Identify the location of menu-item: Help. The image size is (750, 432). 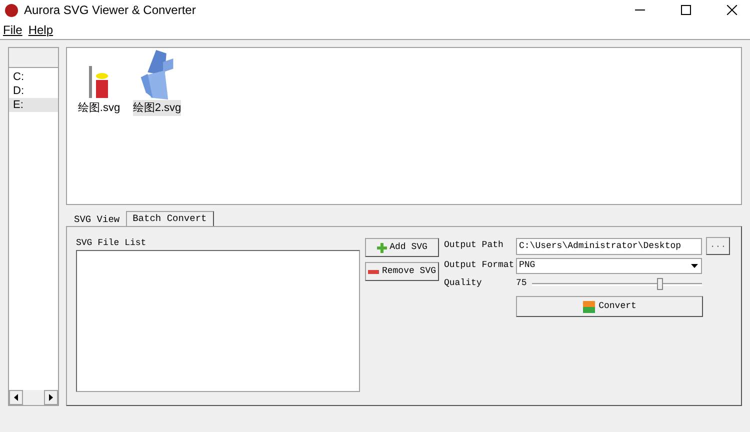
(41, 29).